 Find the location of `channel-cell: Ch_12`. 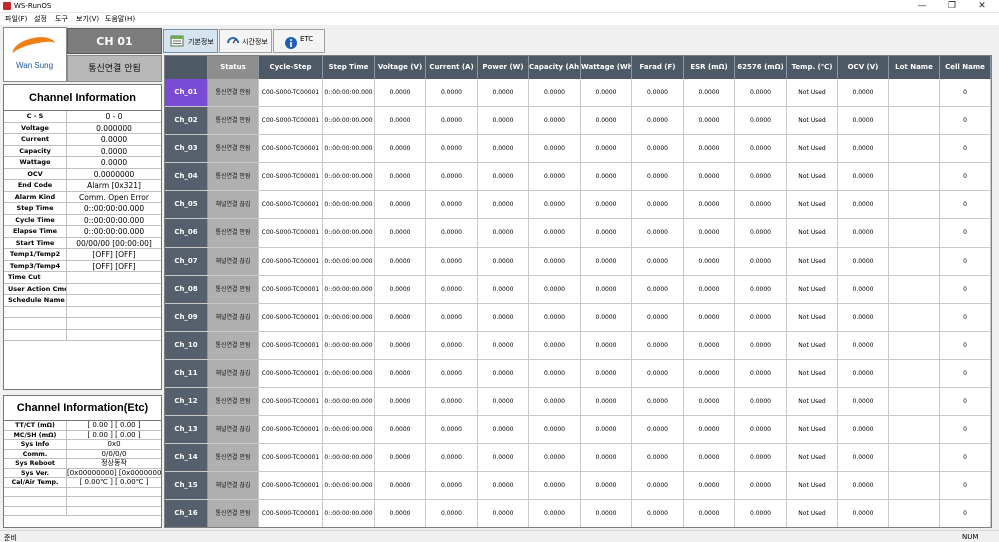

channel-cell: Ch_12 is located at coordinates (186, 402).